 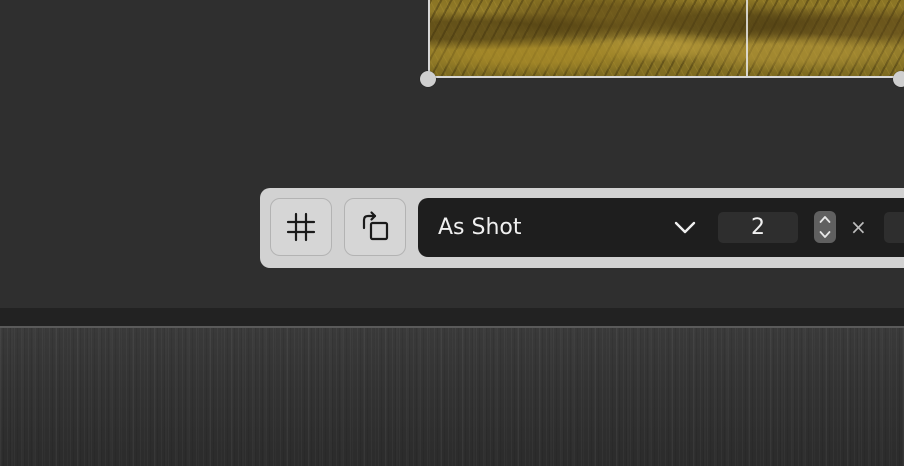 I want to click on grid-icon, so click(x=301, y=227).